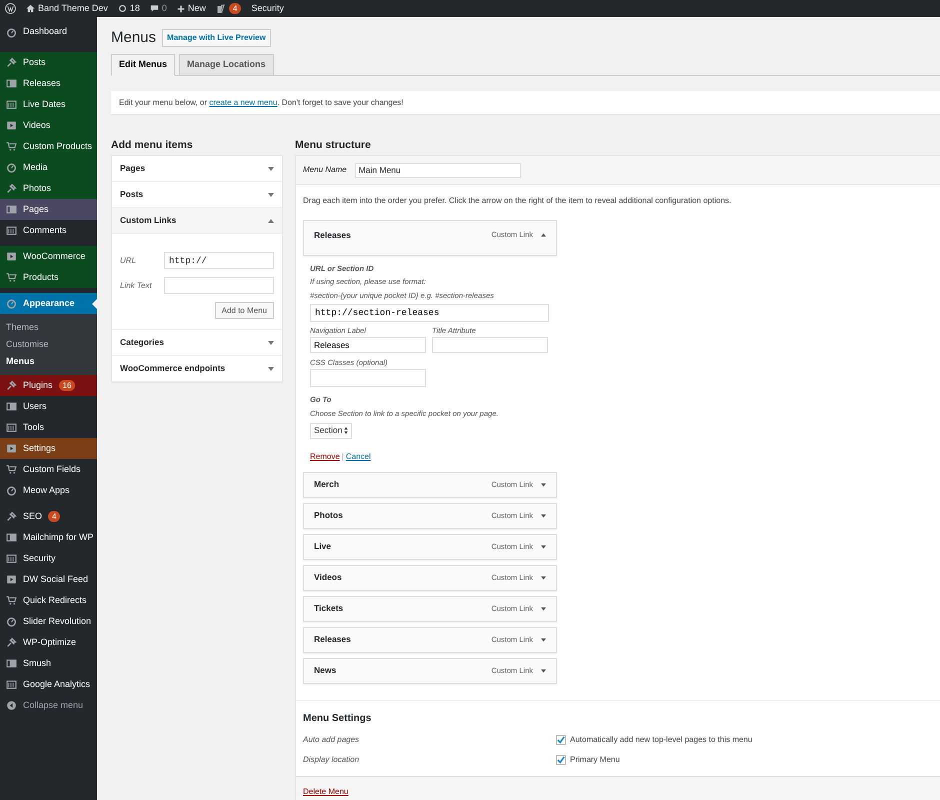 Image resolution: width=940 pixels, height=800 pixels. I want to click on sidebar-menu-item: Appearance, so click(48, 303).